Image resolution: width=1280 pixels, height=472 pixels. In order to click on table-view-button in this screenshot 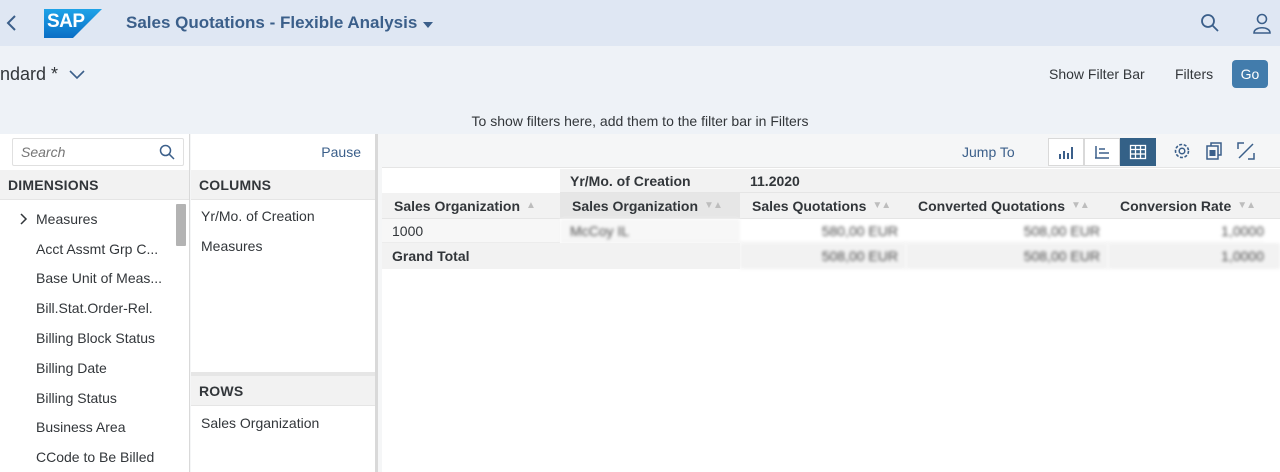, I will do `click(1138, 152)`.